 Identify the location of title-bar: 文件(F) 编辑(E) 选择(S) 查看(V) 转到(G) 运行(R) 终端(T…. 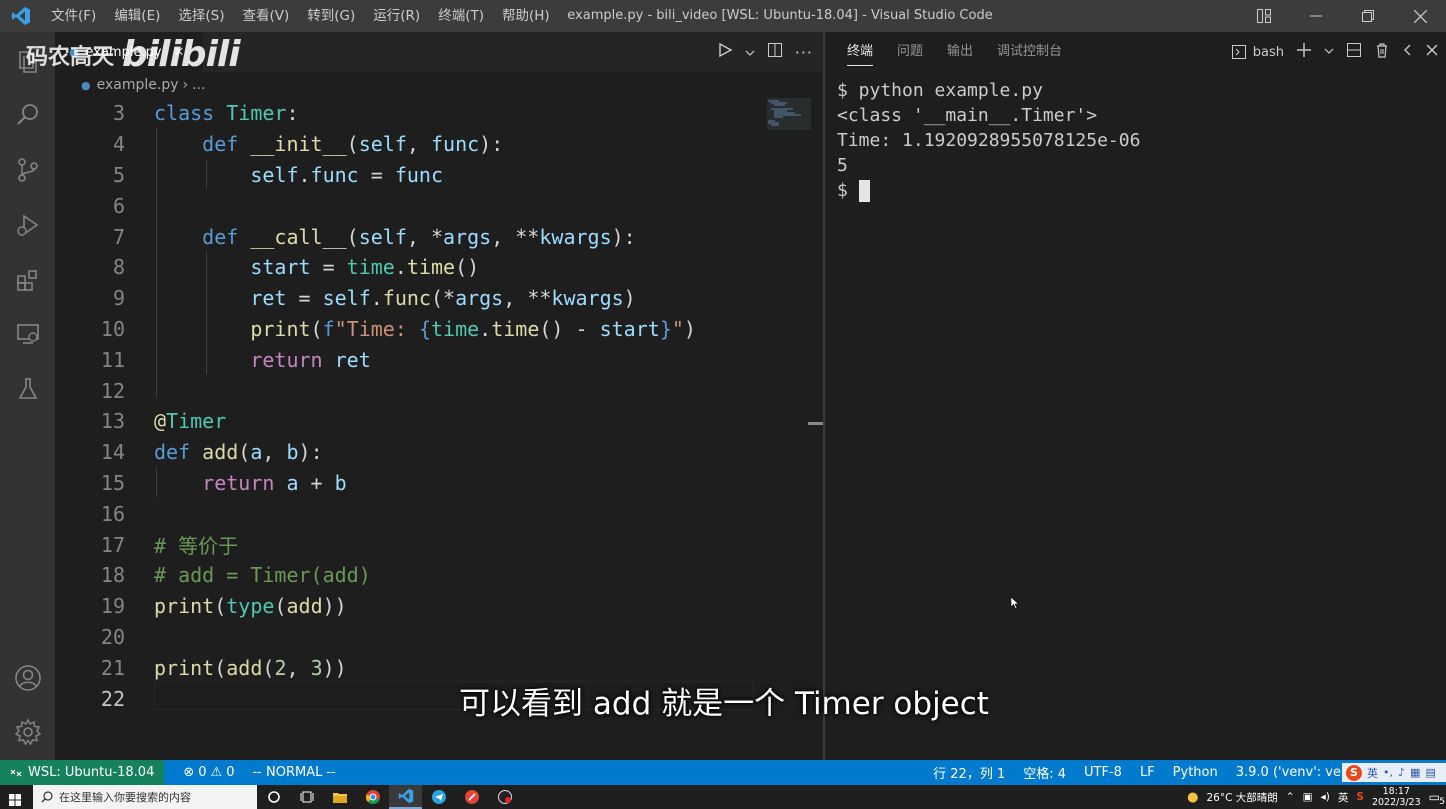
(723, 16).